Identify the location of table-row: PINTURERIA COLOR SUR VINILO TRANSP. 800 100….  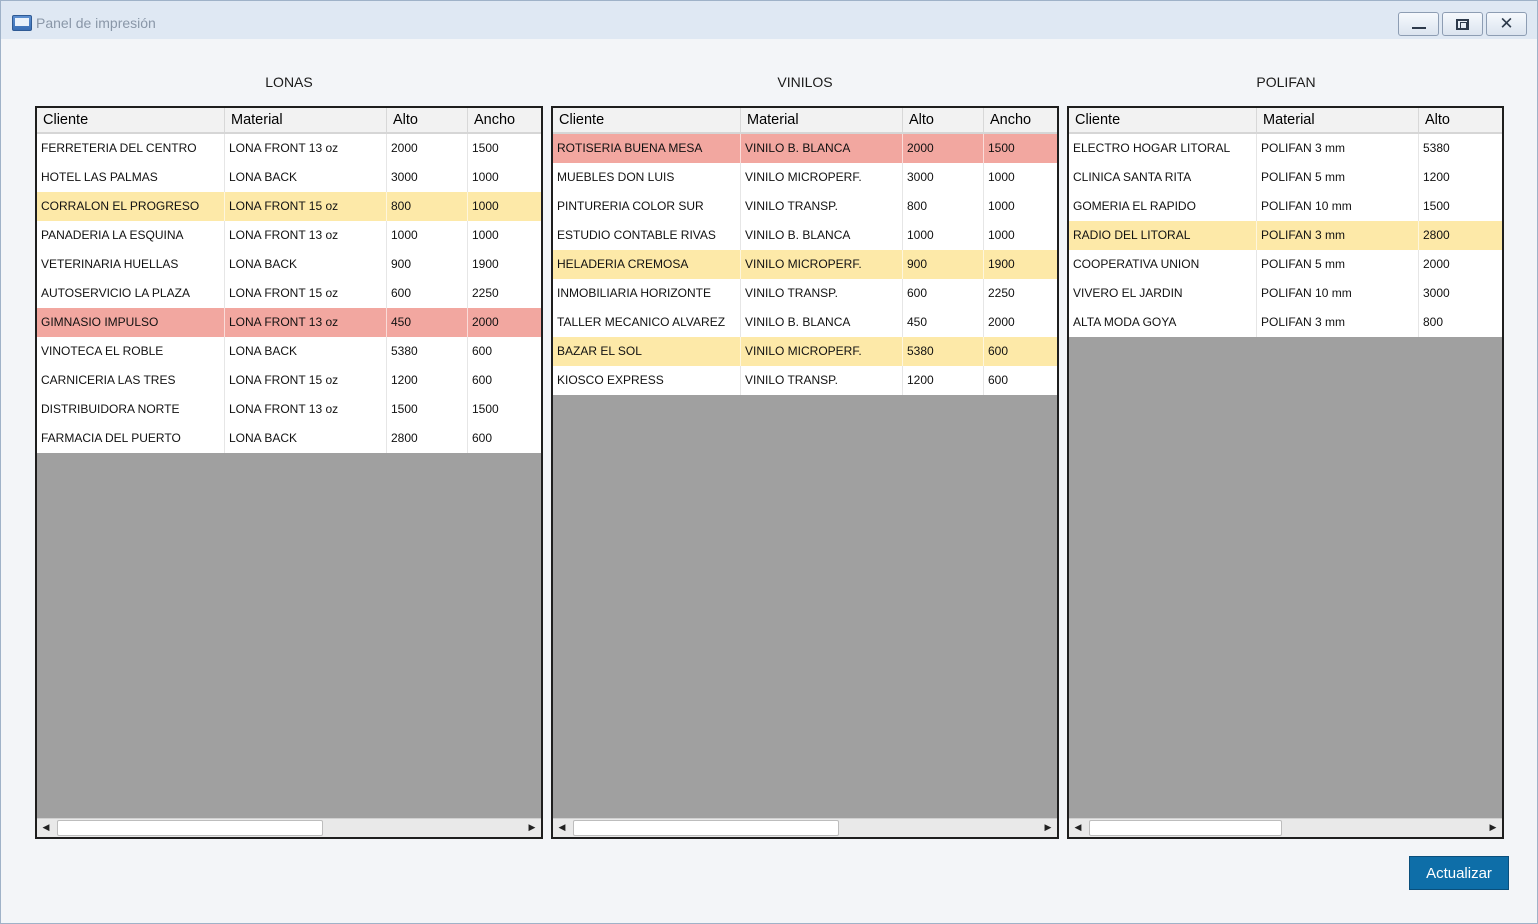
(805, 206).